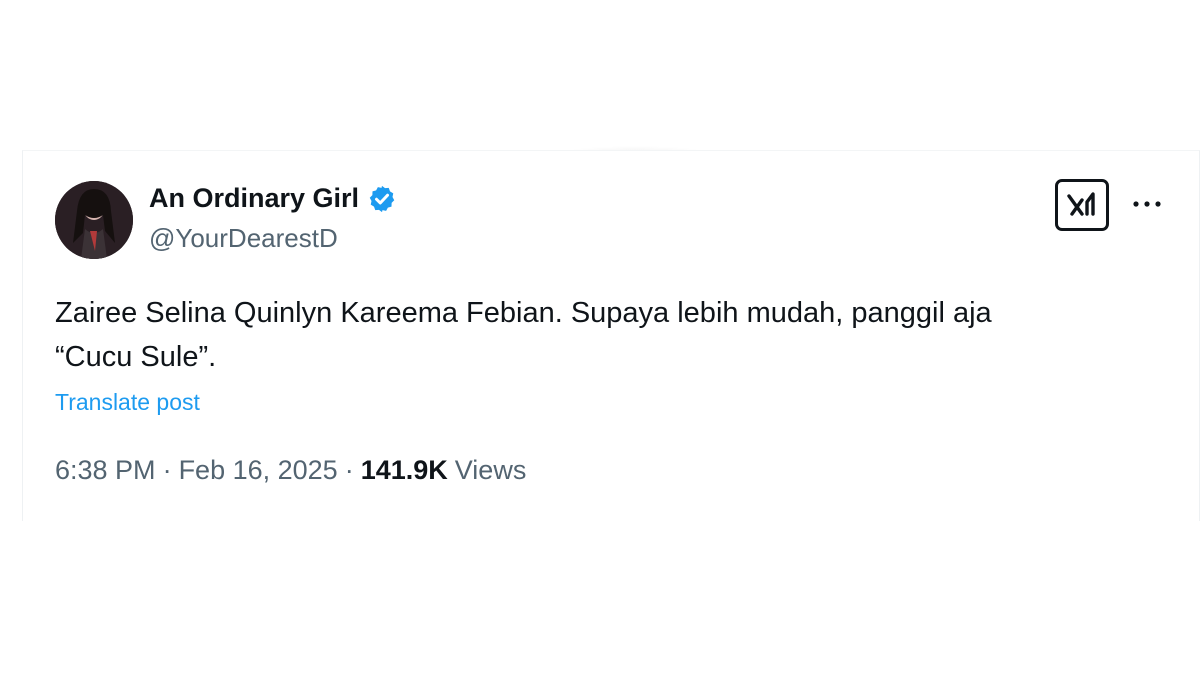  Describe the element at coordinates (127, 402) in the screenshot. I see `translate-post-link: Translate post` at that location.